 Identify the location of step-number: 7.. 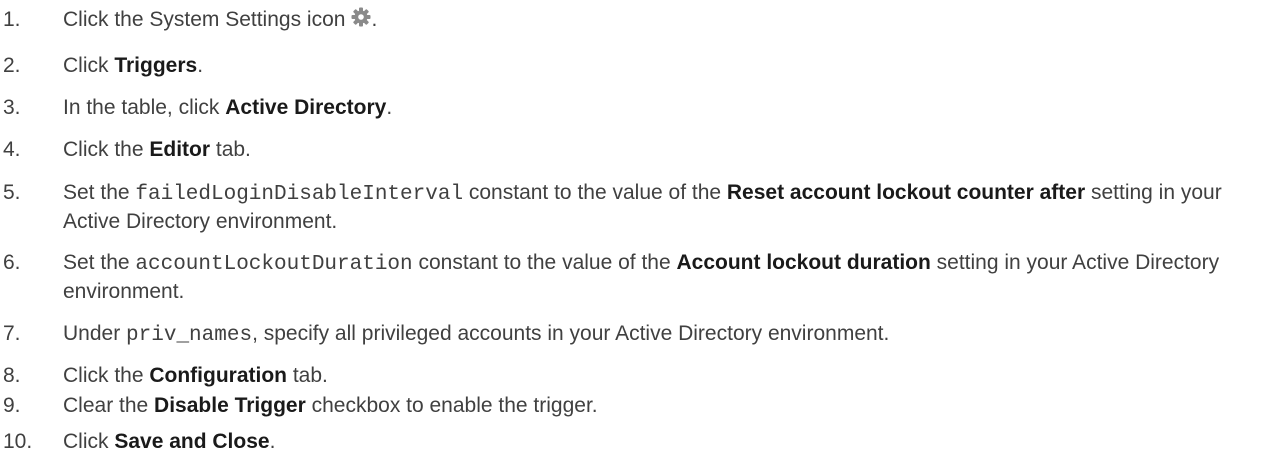
(12, 333).